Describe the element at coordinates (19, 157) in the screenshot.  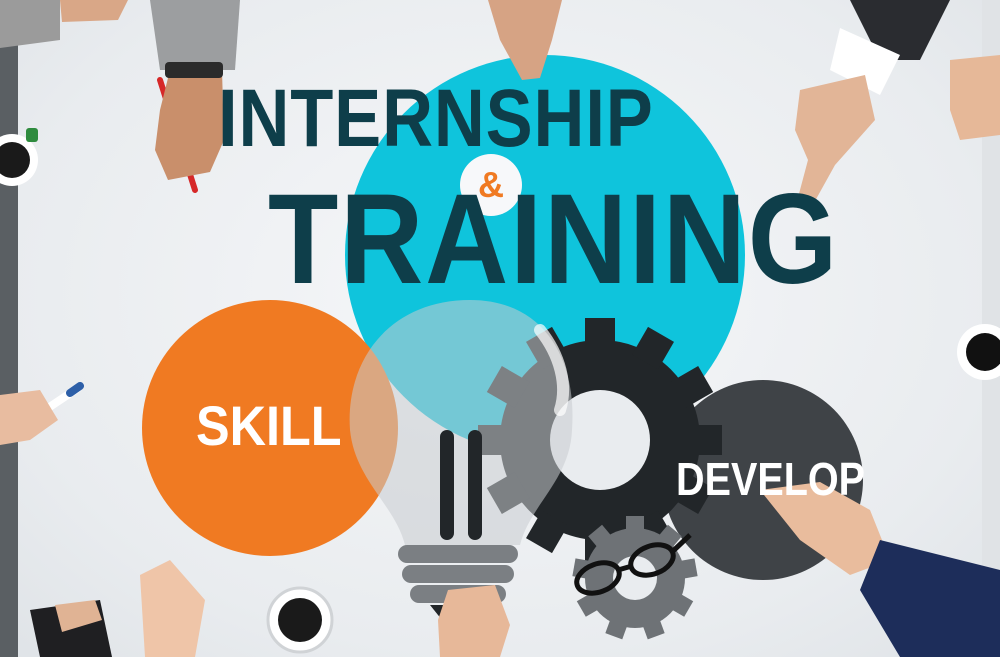
I see `coffee-cup-left-icon` at that location.